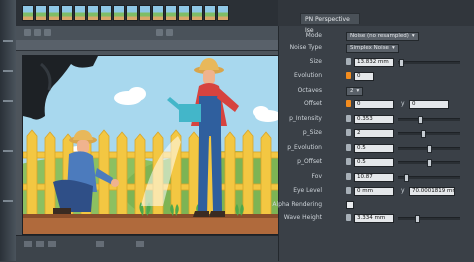 This screenshot has width=474, height=262. Describe the element at coordinates (429, 133) in the screenshot. I see `p-size-slider` at that location.